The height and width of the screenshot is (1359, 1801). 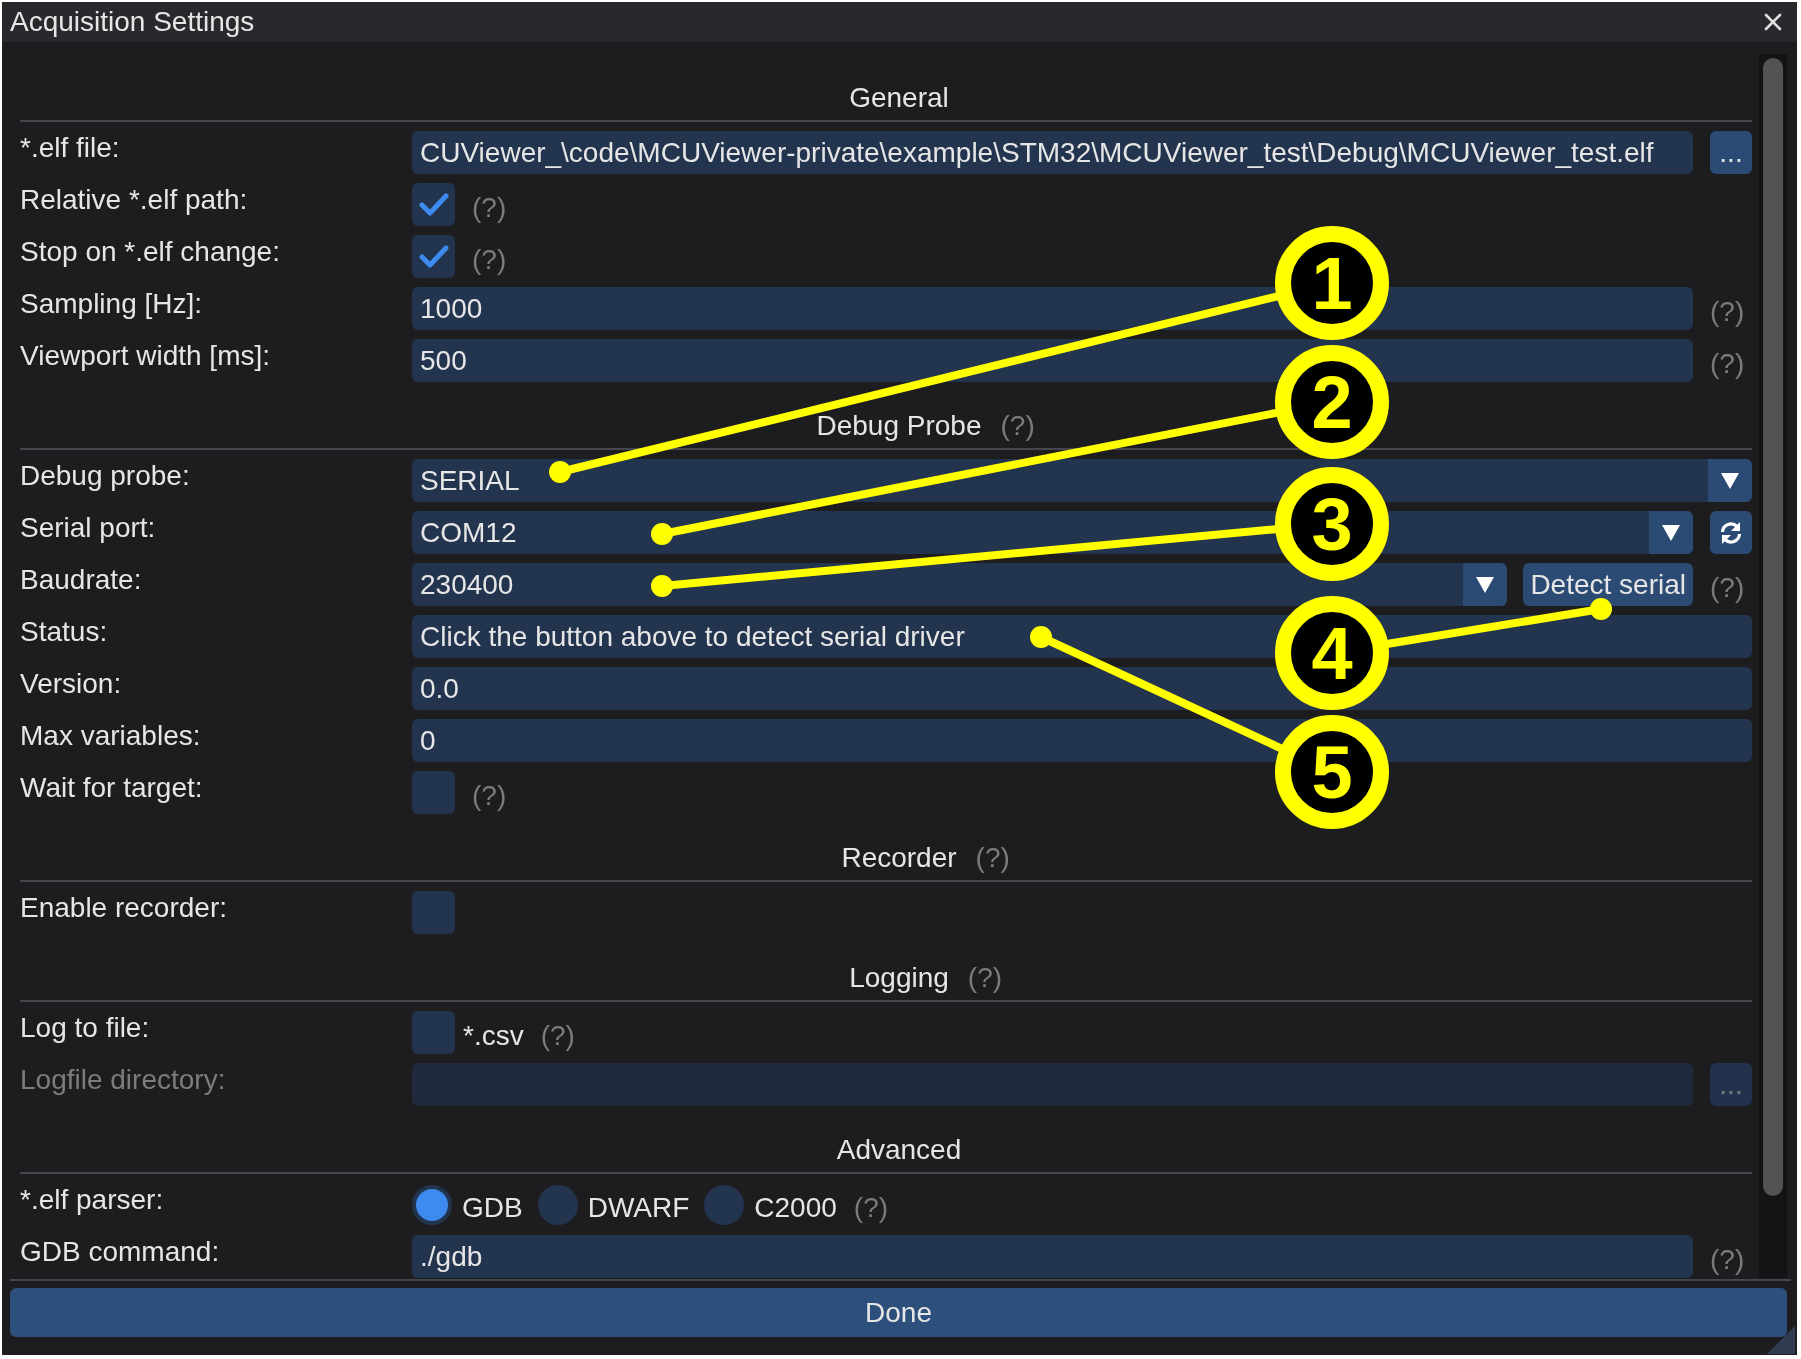 I want to click on field-label: Serial port:, so click(x=88, y=528).